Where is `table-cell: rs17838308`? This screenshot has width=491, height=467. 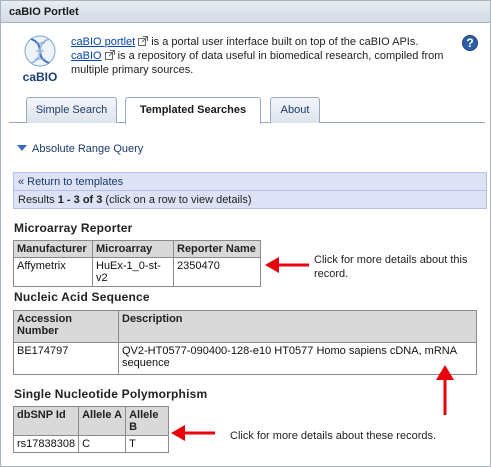 table-cell: rs17838308 is located at coordinates (46, 444).